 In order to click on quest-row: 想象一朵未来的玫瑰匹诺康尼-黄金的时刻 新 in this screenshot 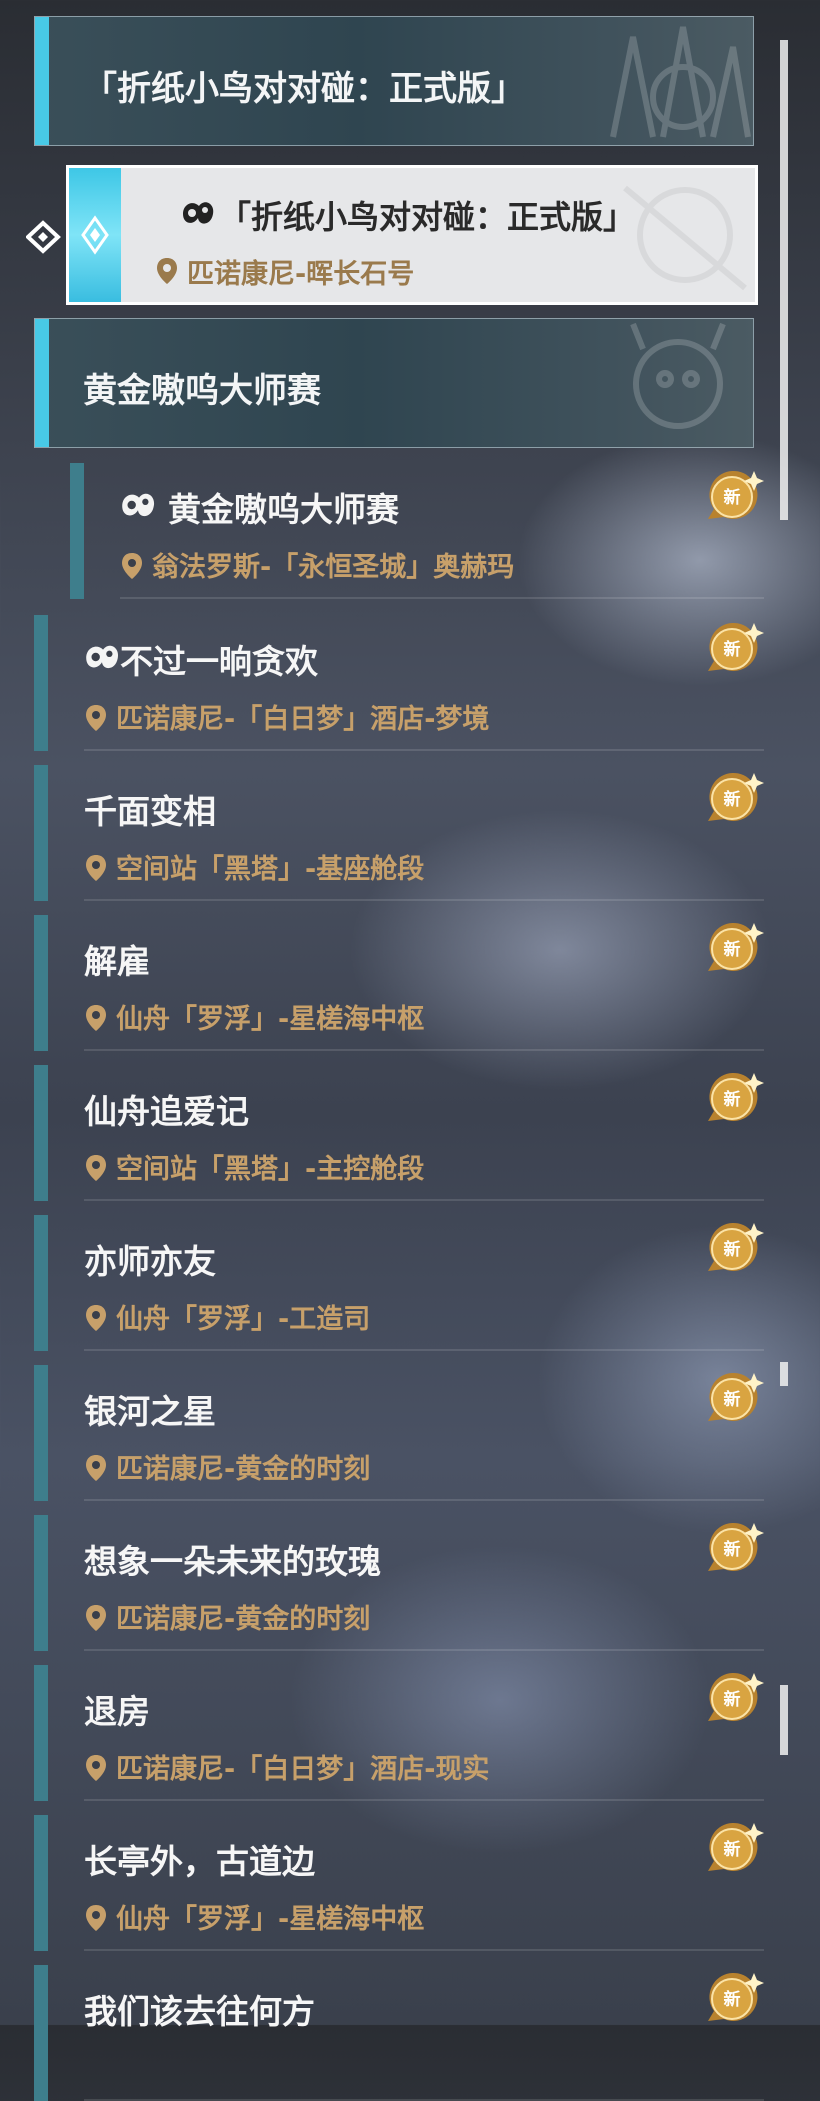, I will do `click(399, 1583)`.